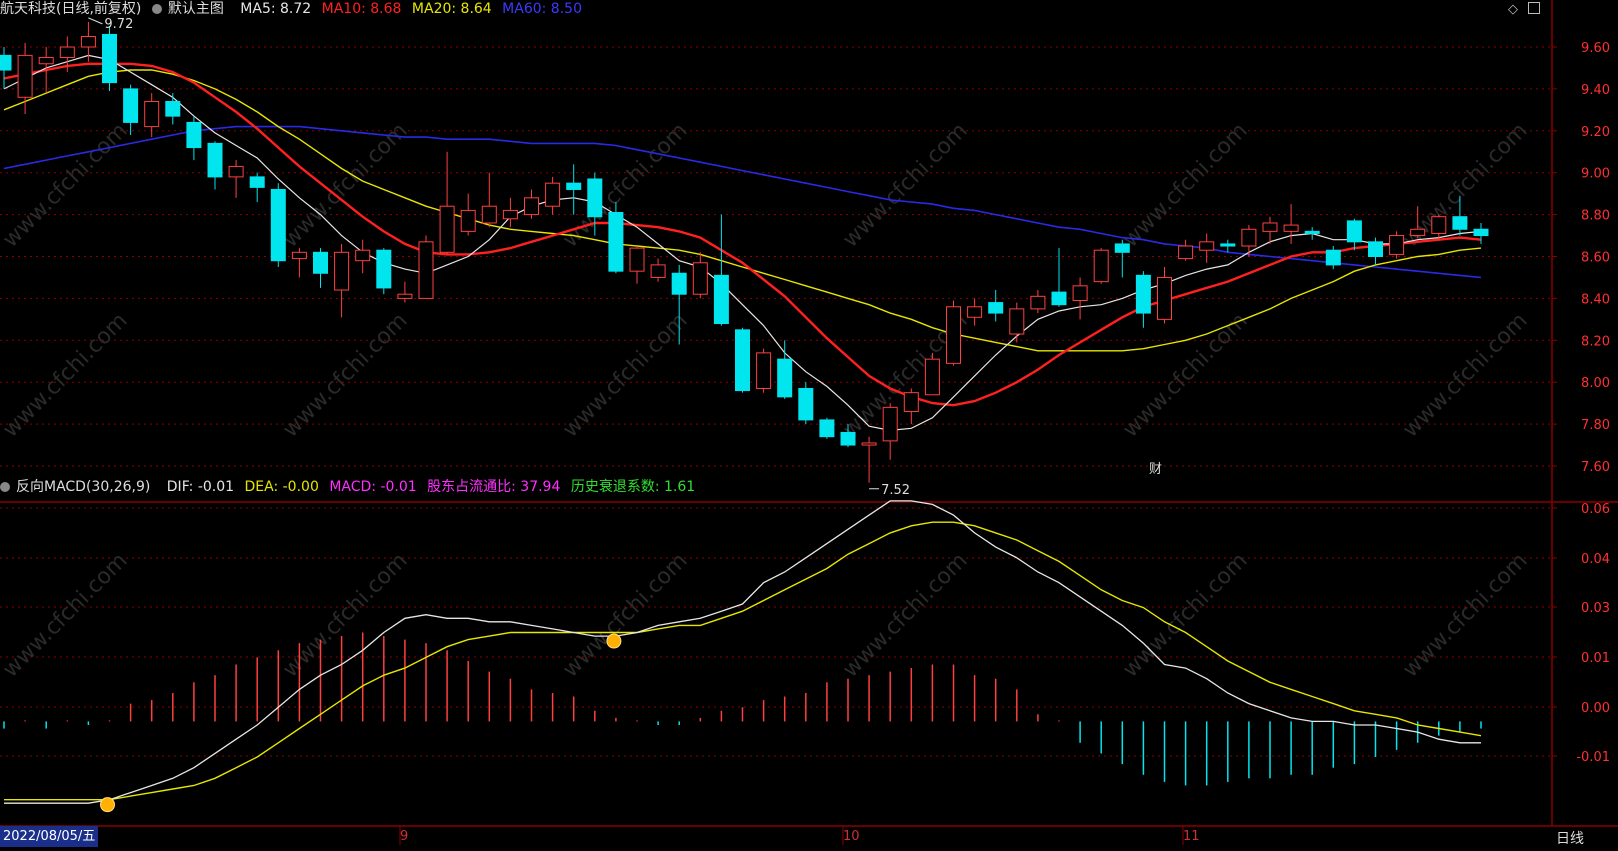 This screenshot has height=851, width=1618. Describe the element at coordinates (83, 487) in the screenshot. I see `indicator-name: 反向MACD(30,26,9)` at that location.